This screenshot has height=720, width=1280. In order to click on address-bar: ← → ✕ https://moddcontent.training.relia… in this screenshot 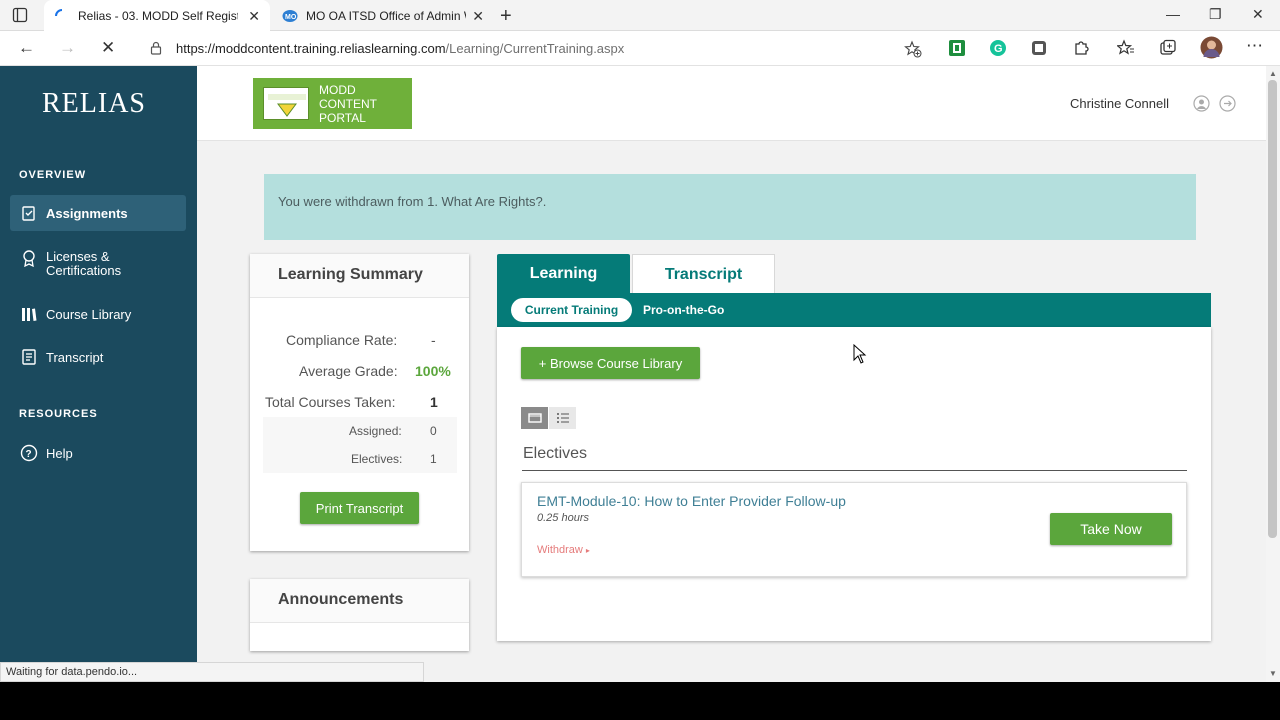, I will do `click(640, 48)`.